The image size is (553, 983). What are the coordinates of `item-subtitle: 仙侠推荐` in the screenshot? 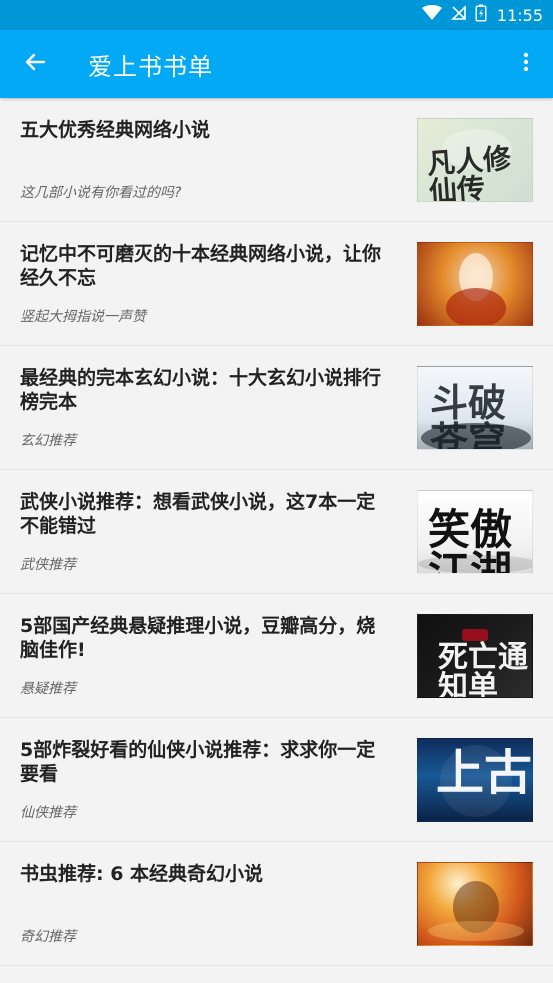 It's located at (48, 813).